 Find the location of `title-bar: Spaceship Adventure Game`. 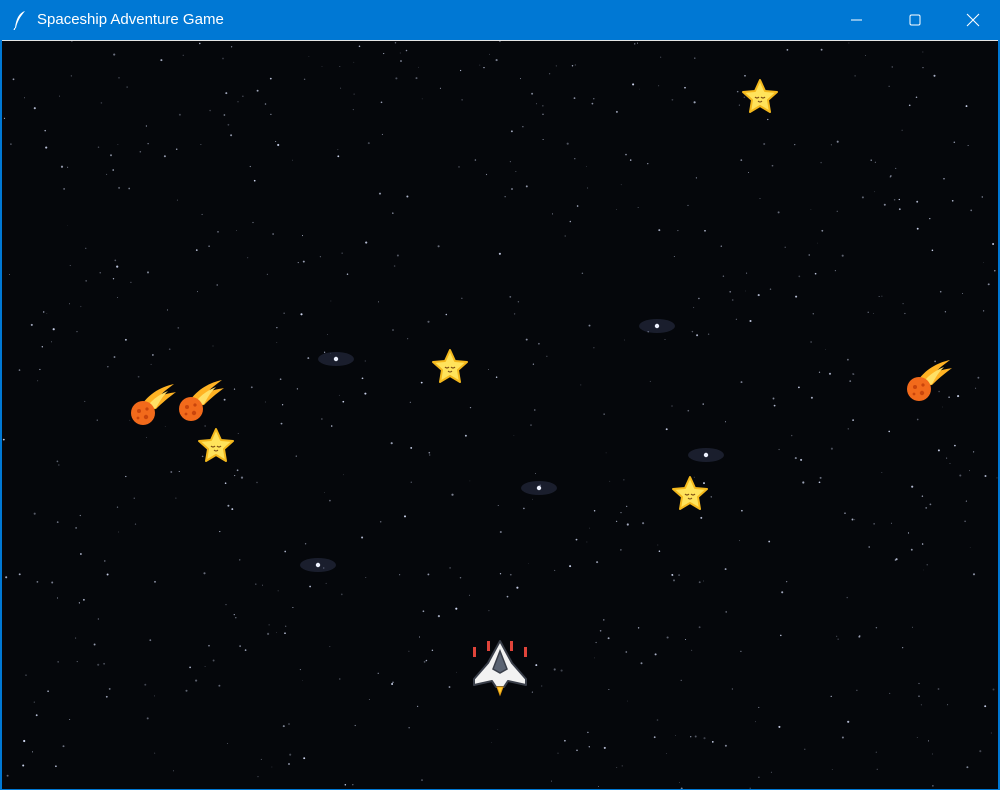

title-bar: Spaceship Adventure Game is located at coordinates (500, 20).